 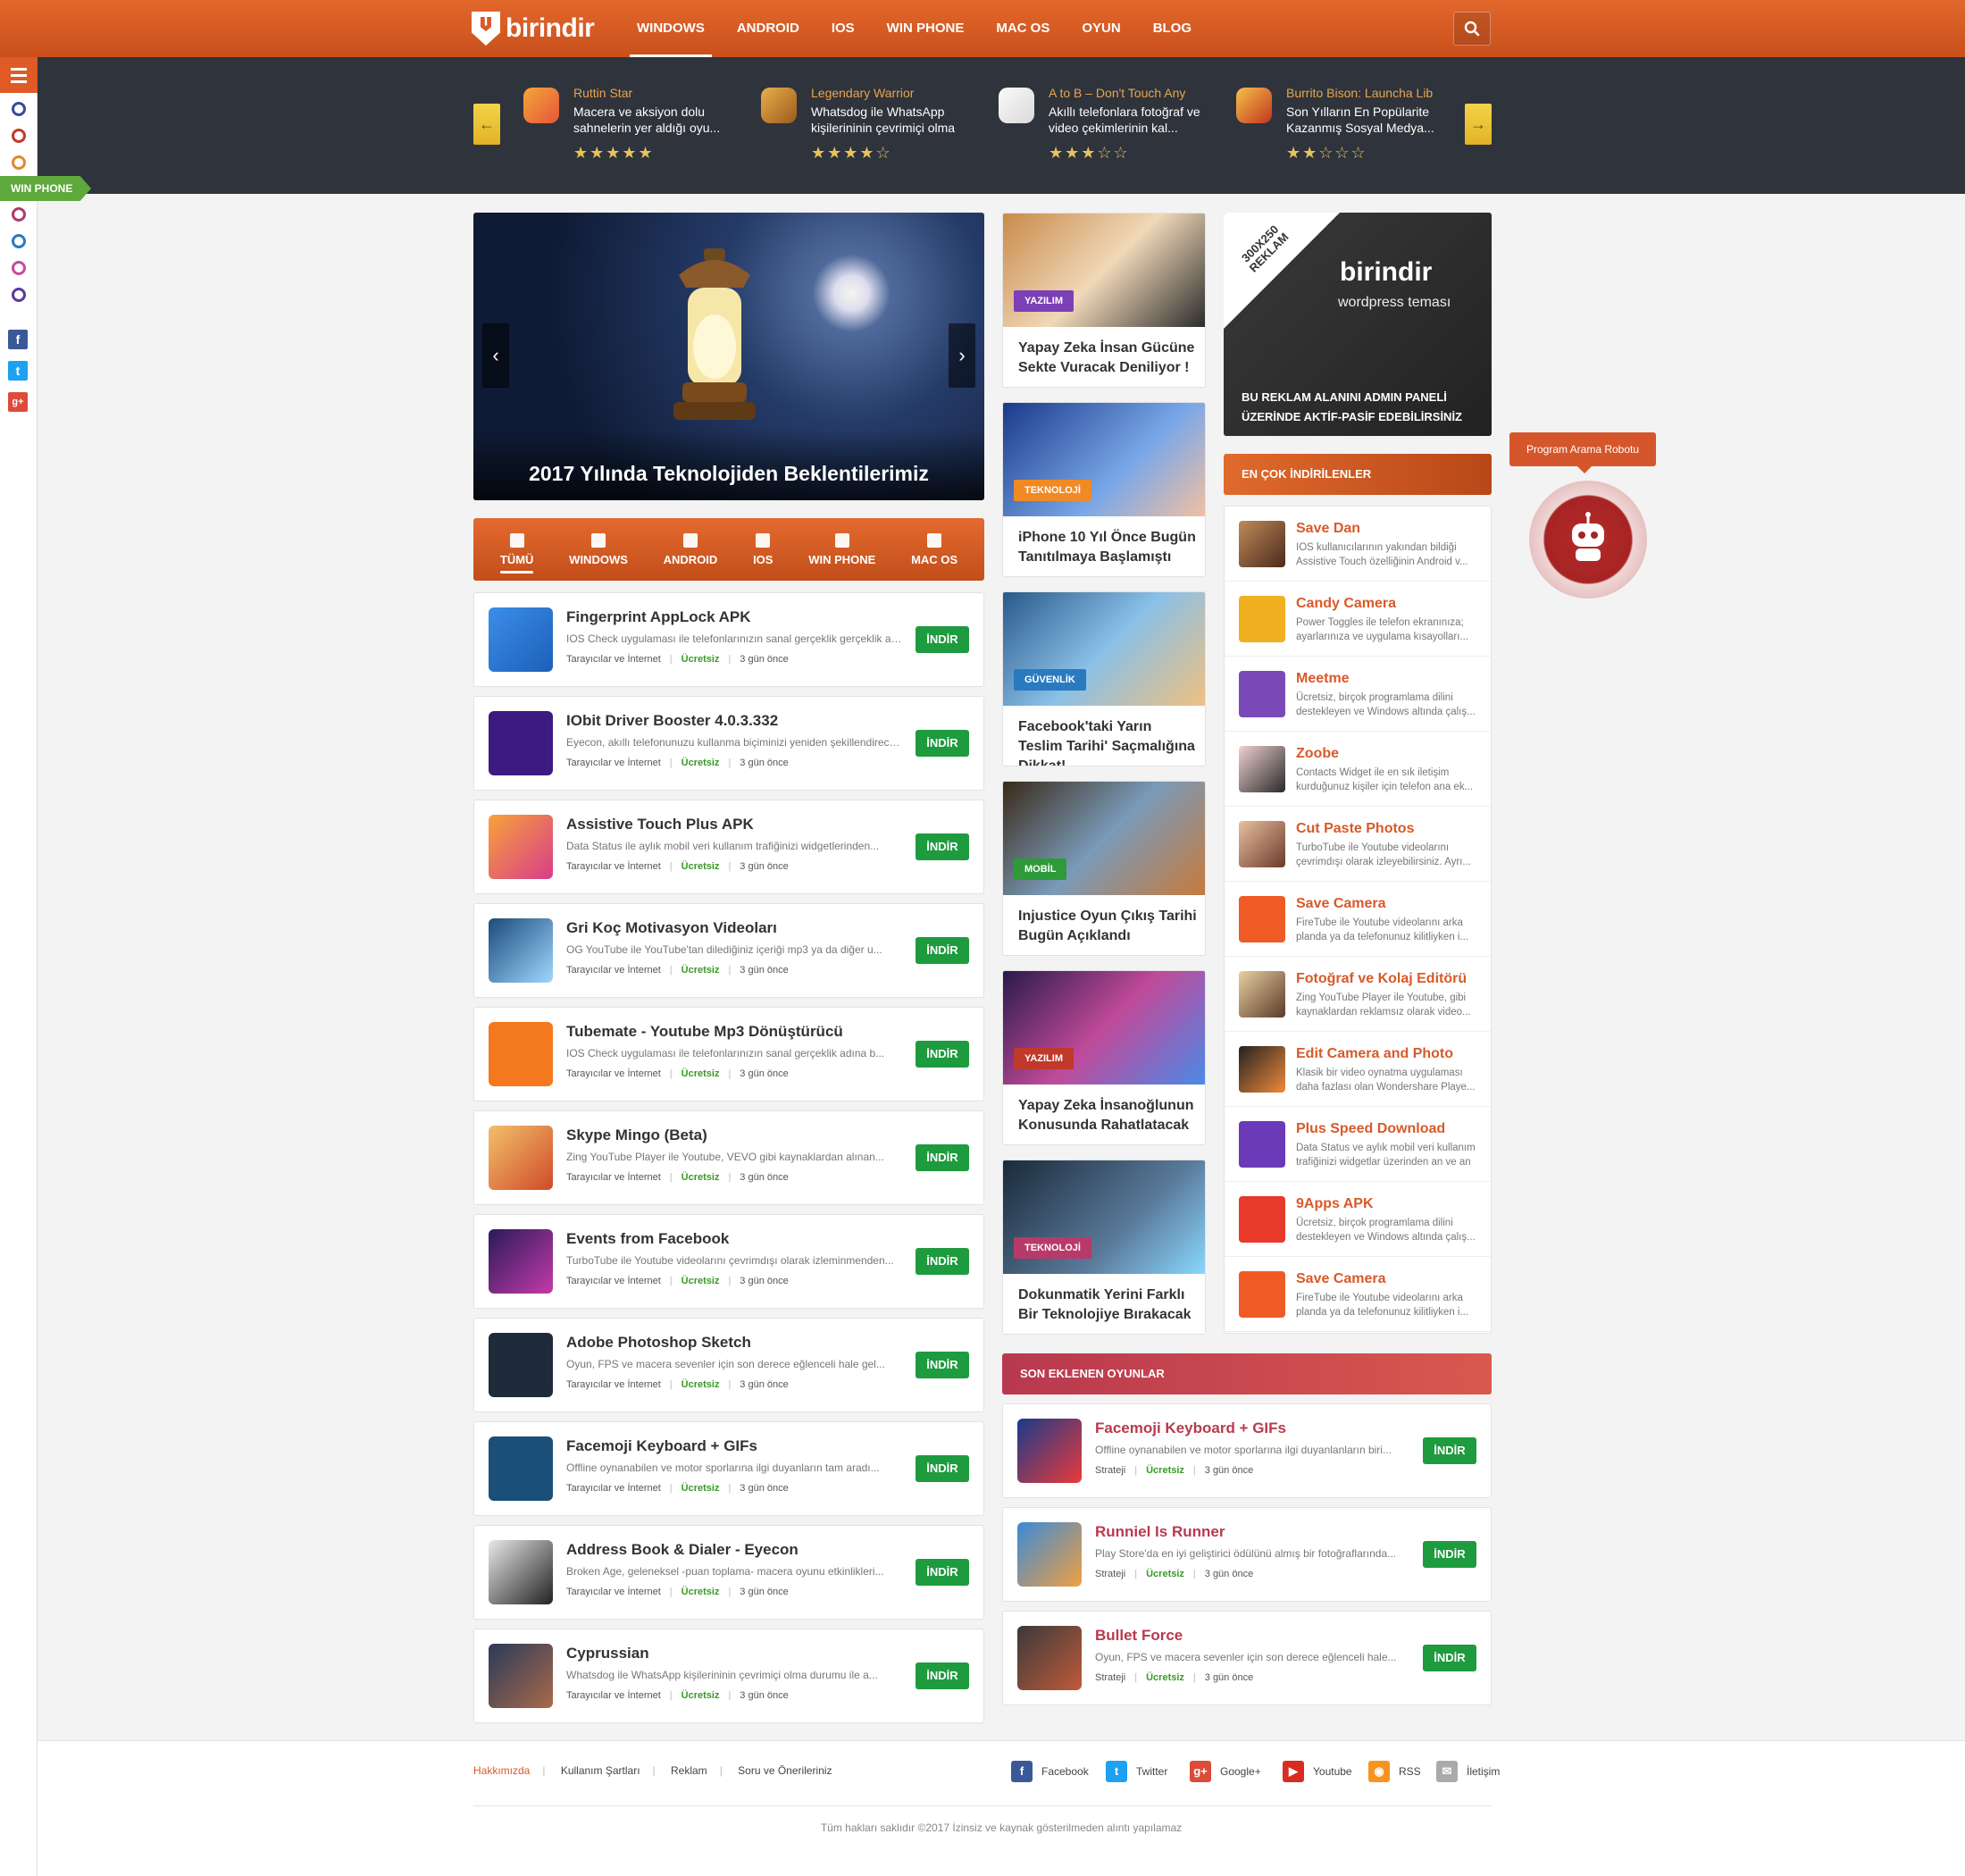 I want to click on app-title: IObit Driver Booster 4.0.3.332, so click(x=672, y=721).